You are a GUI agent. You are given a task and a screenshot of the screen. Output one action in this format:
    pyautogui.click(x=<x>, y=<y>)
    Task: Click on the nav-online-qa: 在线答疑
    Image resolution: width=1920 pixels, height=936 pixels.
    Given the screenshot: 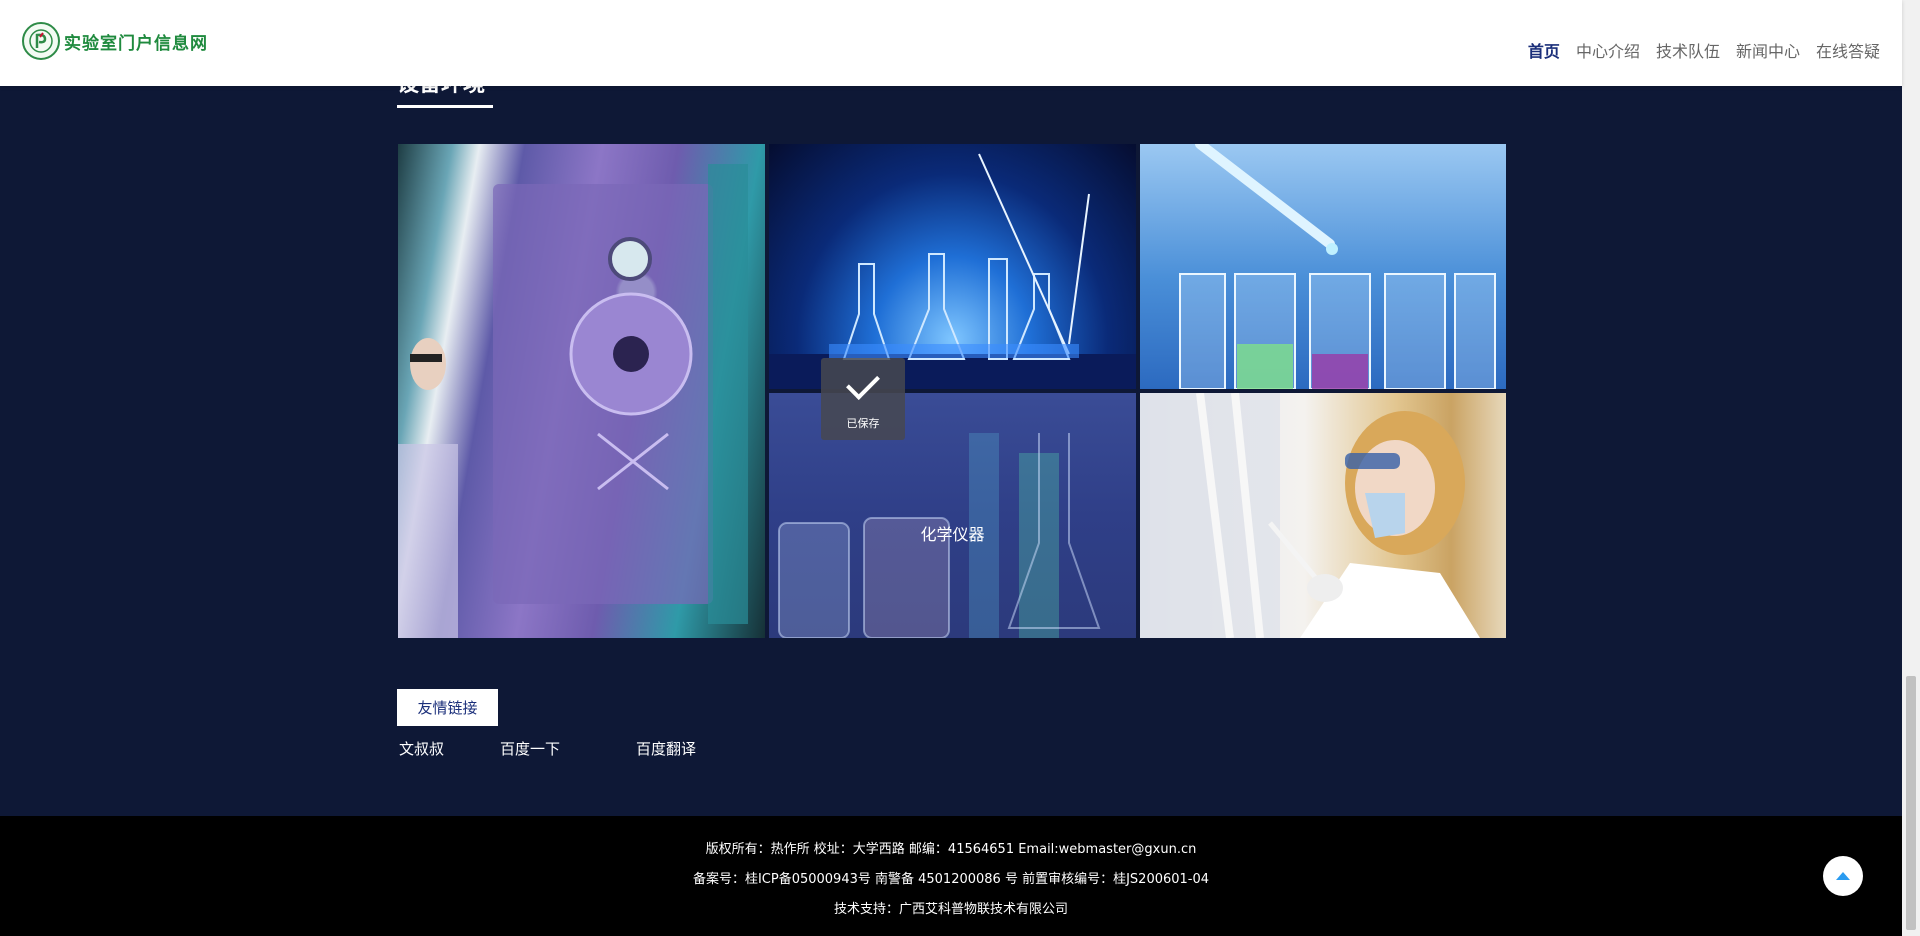 What is the action you would take?
    pyautogui.click(x=1848, y=50)
    